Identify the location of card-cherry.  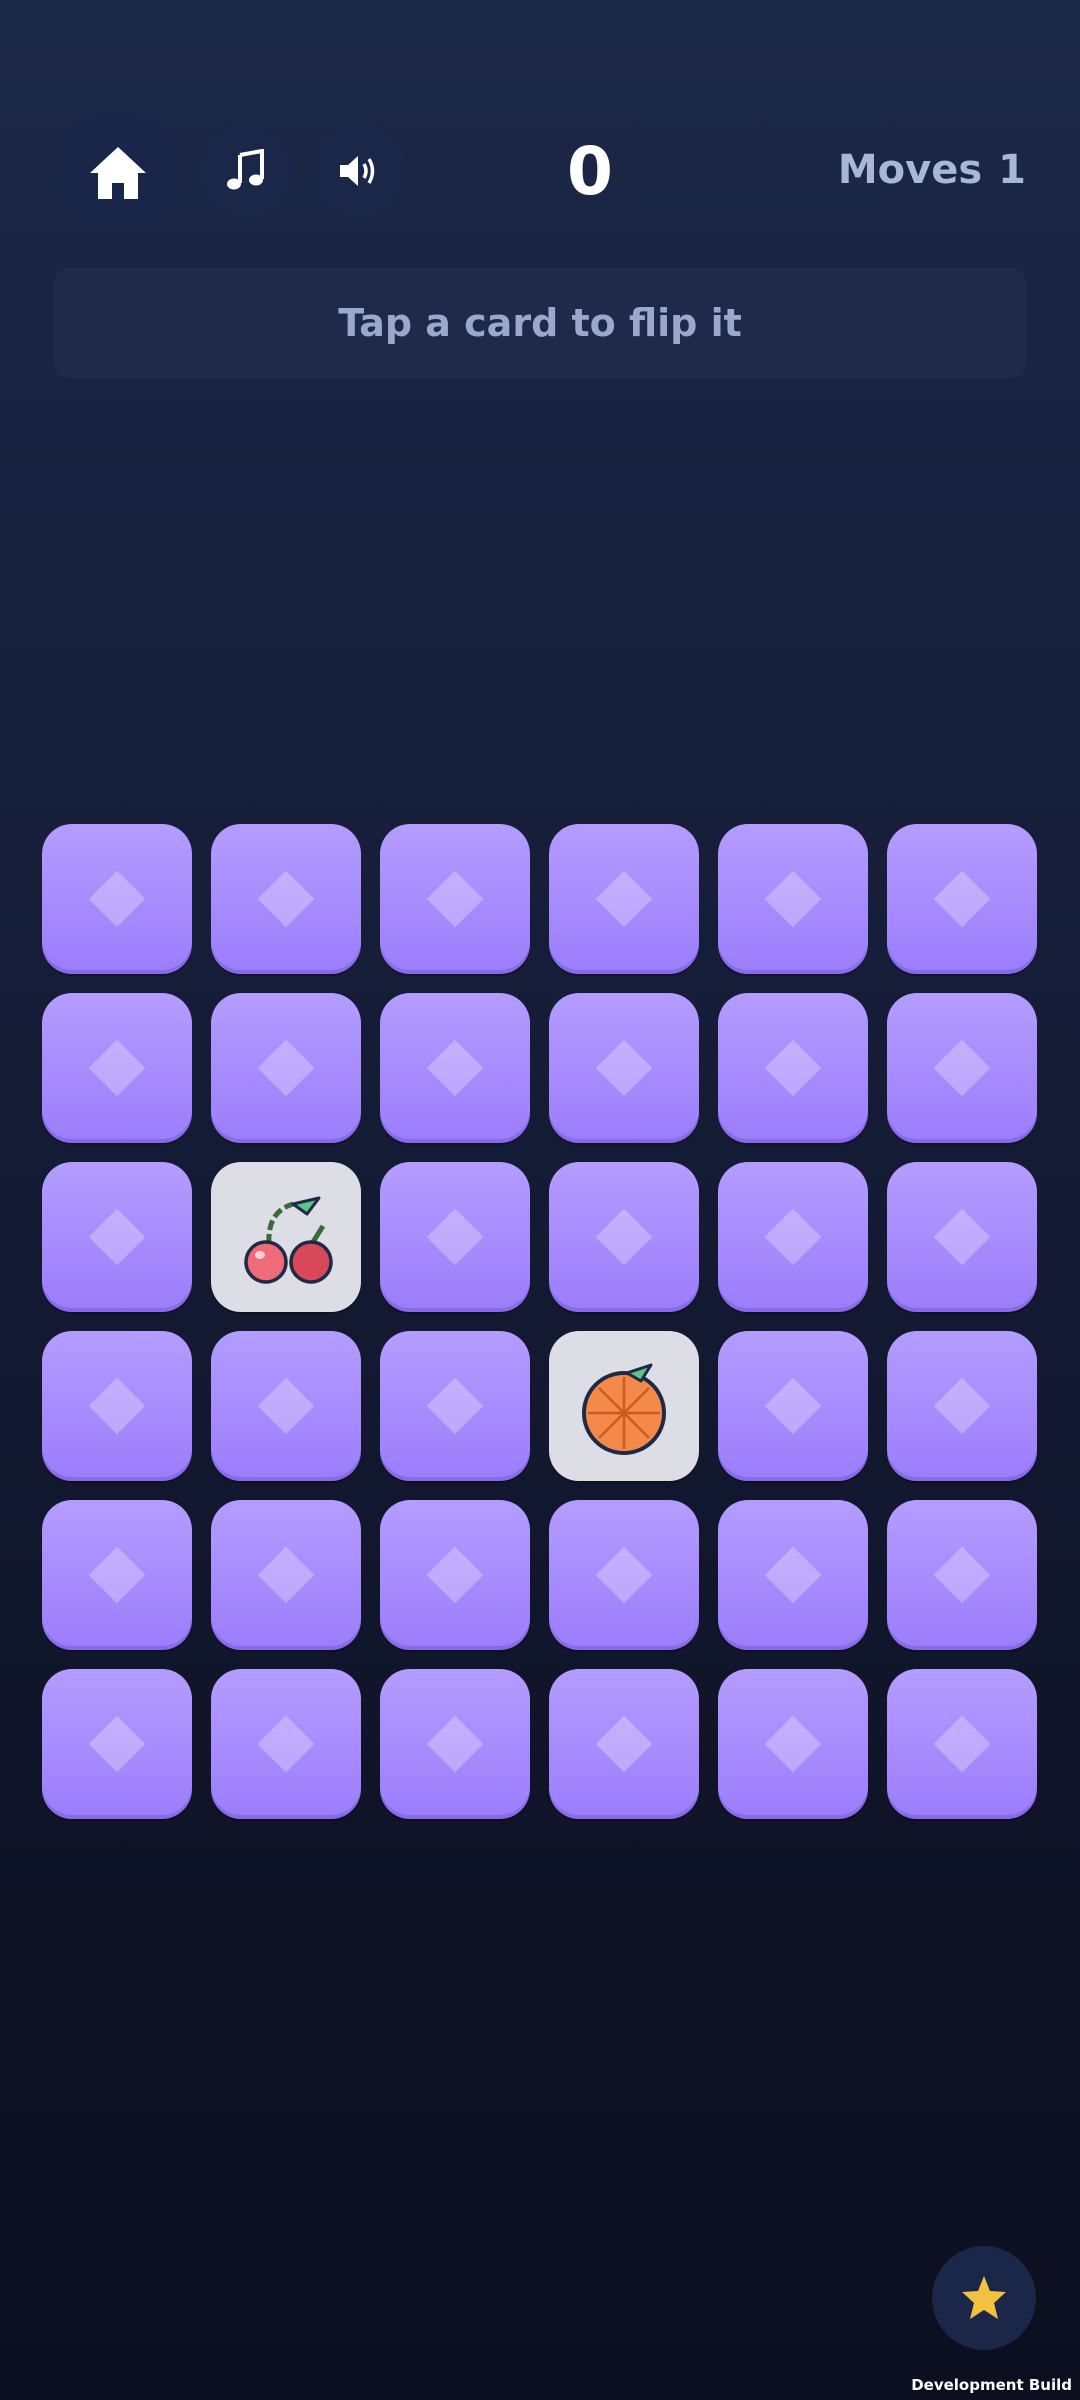
(286, 1237).